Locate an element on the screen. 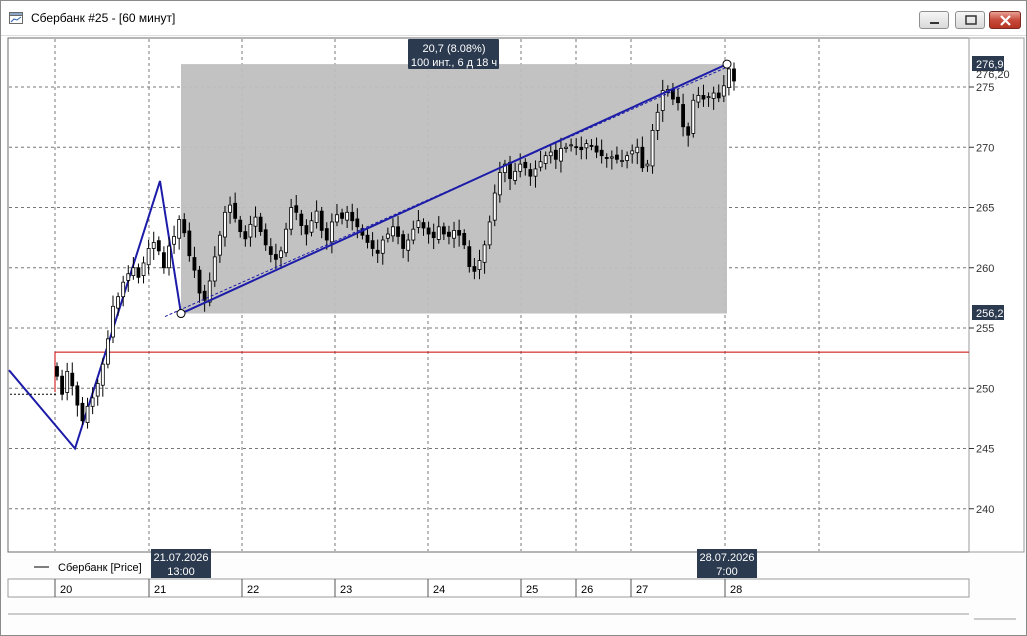 Image resolution: width=1027 pixels, height=636 pixels. xtick-label-26: 26 is located at coordinates (587, 590).